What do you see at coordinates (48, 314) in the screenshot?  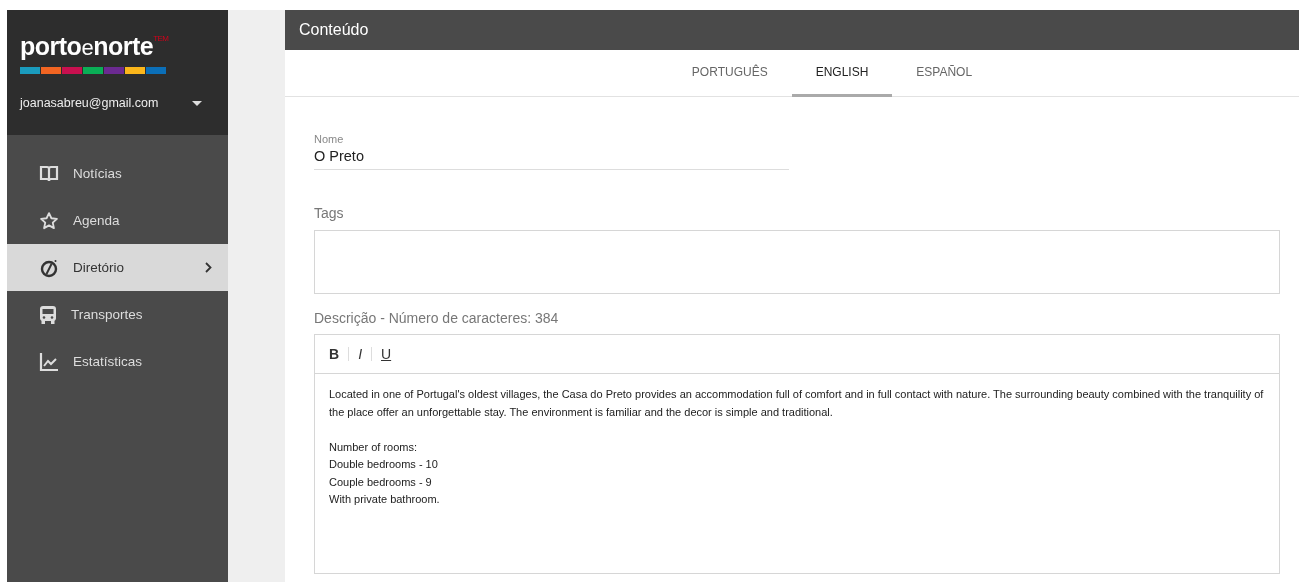 I see `bus-icon` at bounding box center [48, 314].